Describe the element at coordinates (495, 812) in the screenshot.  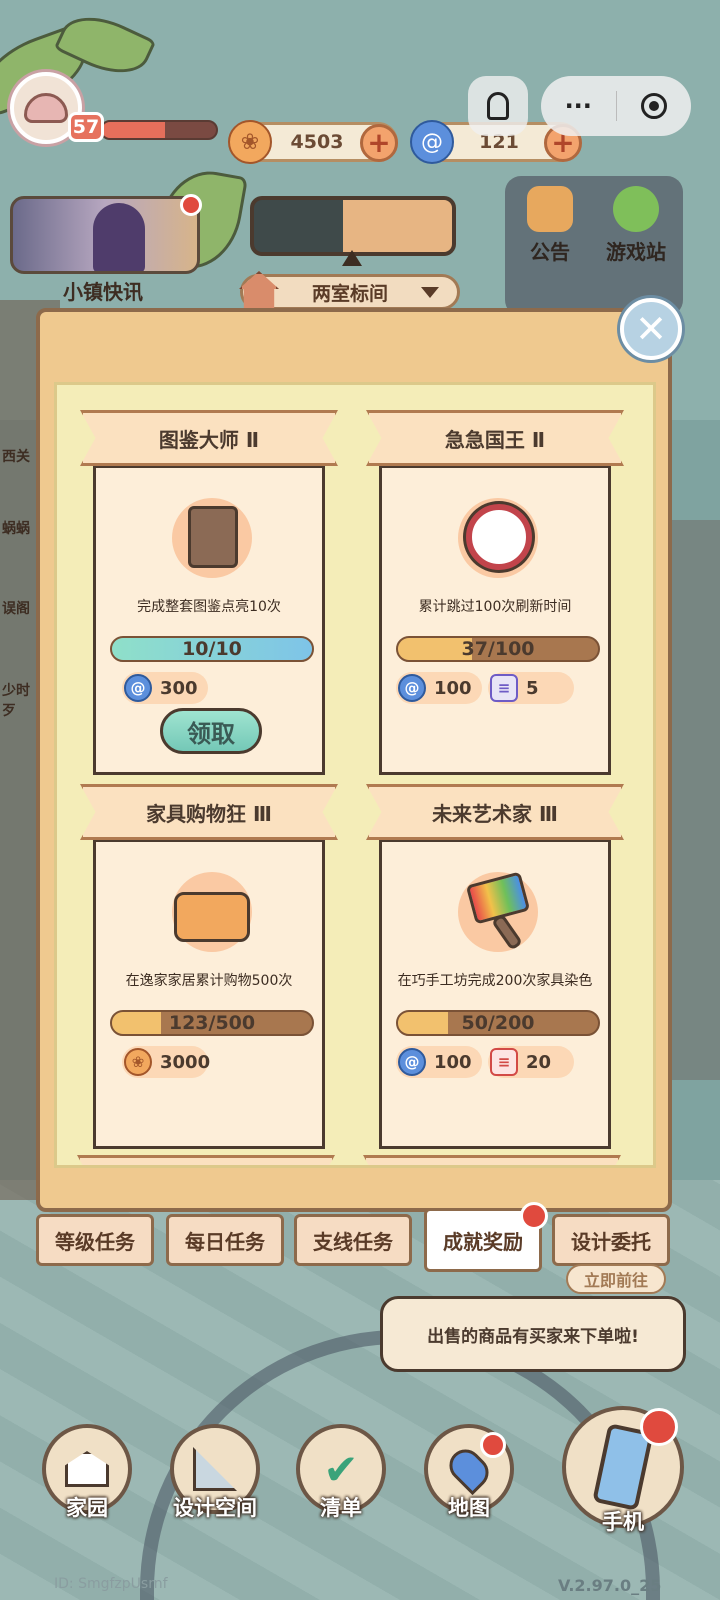
I see `achievement-title: 未来艺术家 Ⅲ` at that location.